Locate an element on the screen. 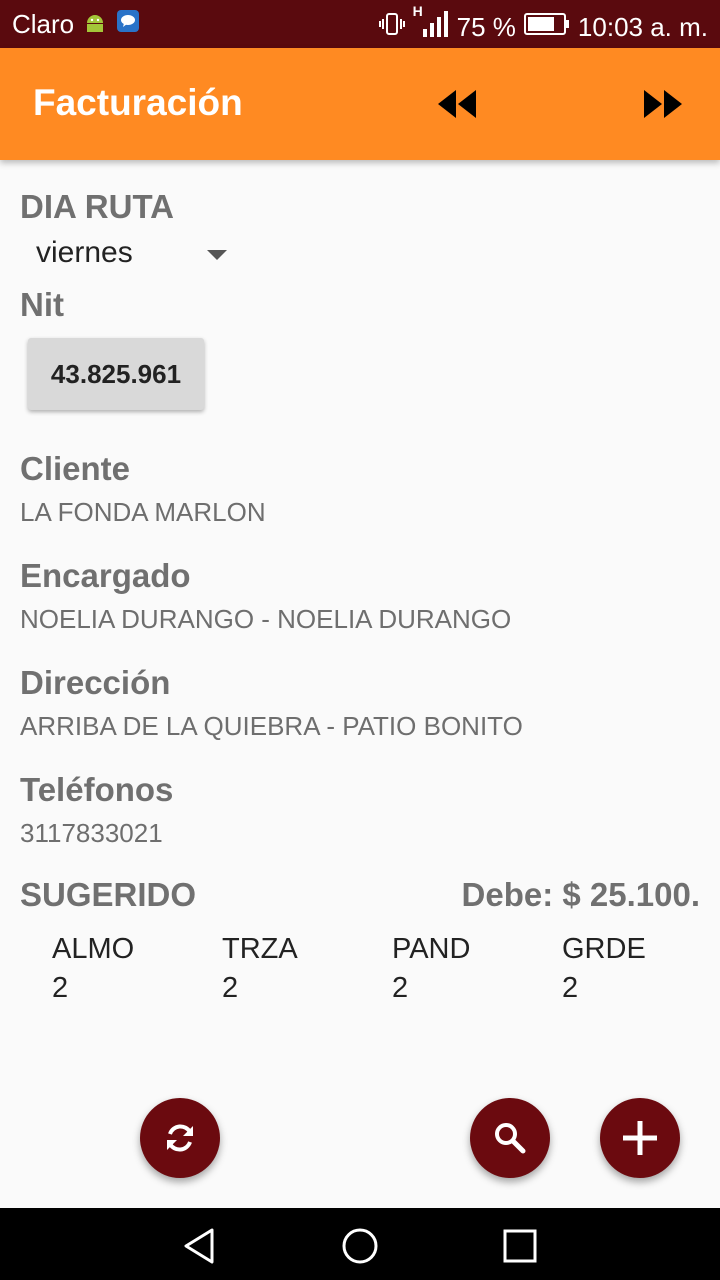  add-button is located at coordinates (640, 1138).